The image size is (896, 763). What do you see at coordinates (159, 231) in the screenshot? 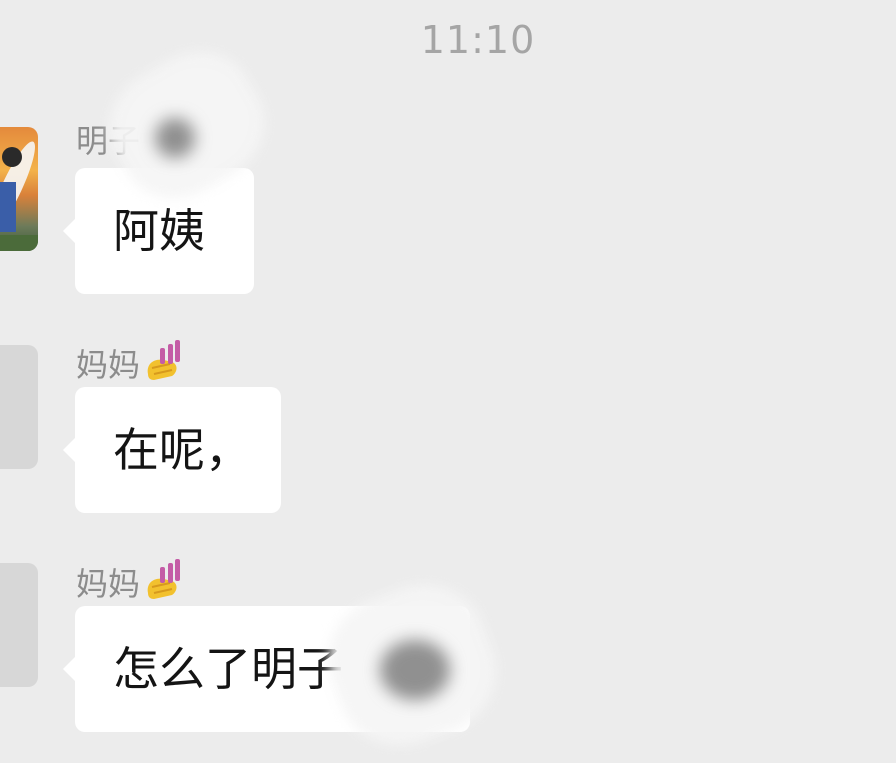
I see `message-text: 阿姨` at bounding box center [159, 231].